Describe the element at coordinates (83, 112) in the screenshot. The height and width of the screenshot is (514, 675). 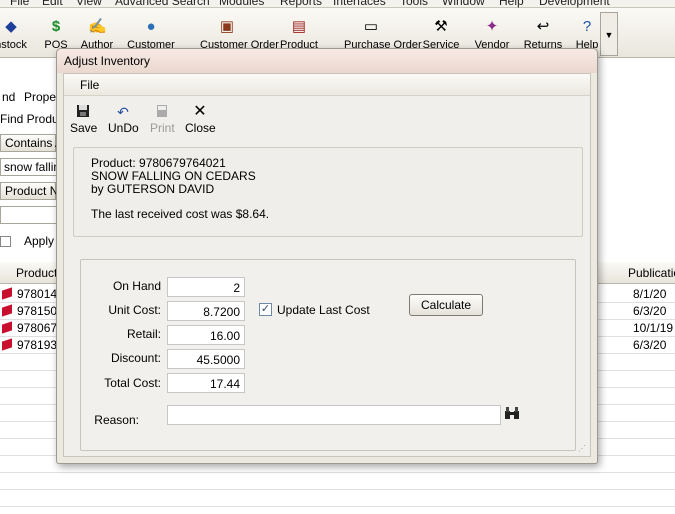
I see `save-icon` at that location.